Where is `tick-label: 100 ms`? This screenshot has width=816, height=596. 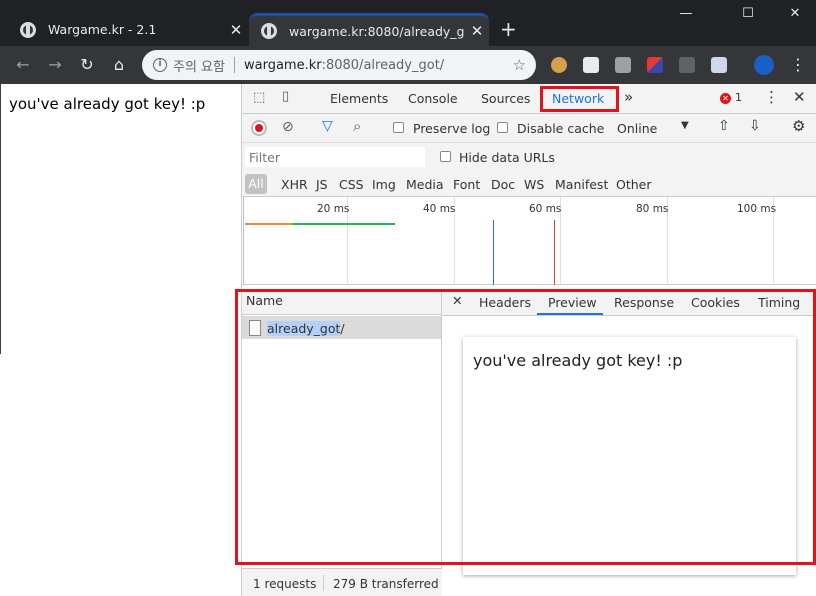
tick-label: 100 ms is located at coordinates (757, 209).